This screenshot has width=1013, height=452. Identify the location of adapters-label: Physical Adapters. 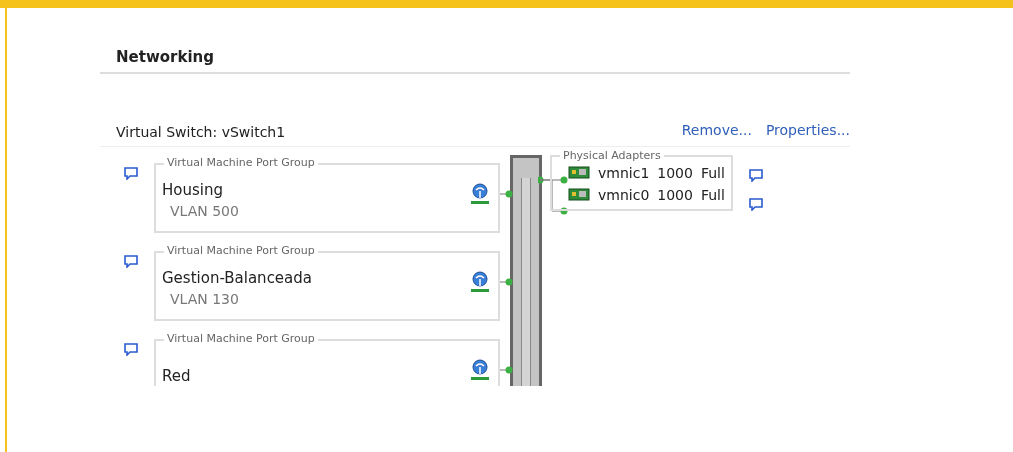
(612, 155).